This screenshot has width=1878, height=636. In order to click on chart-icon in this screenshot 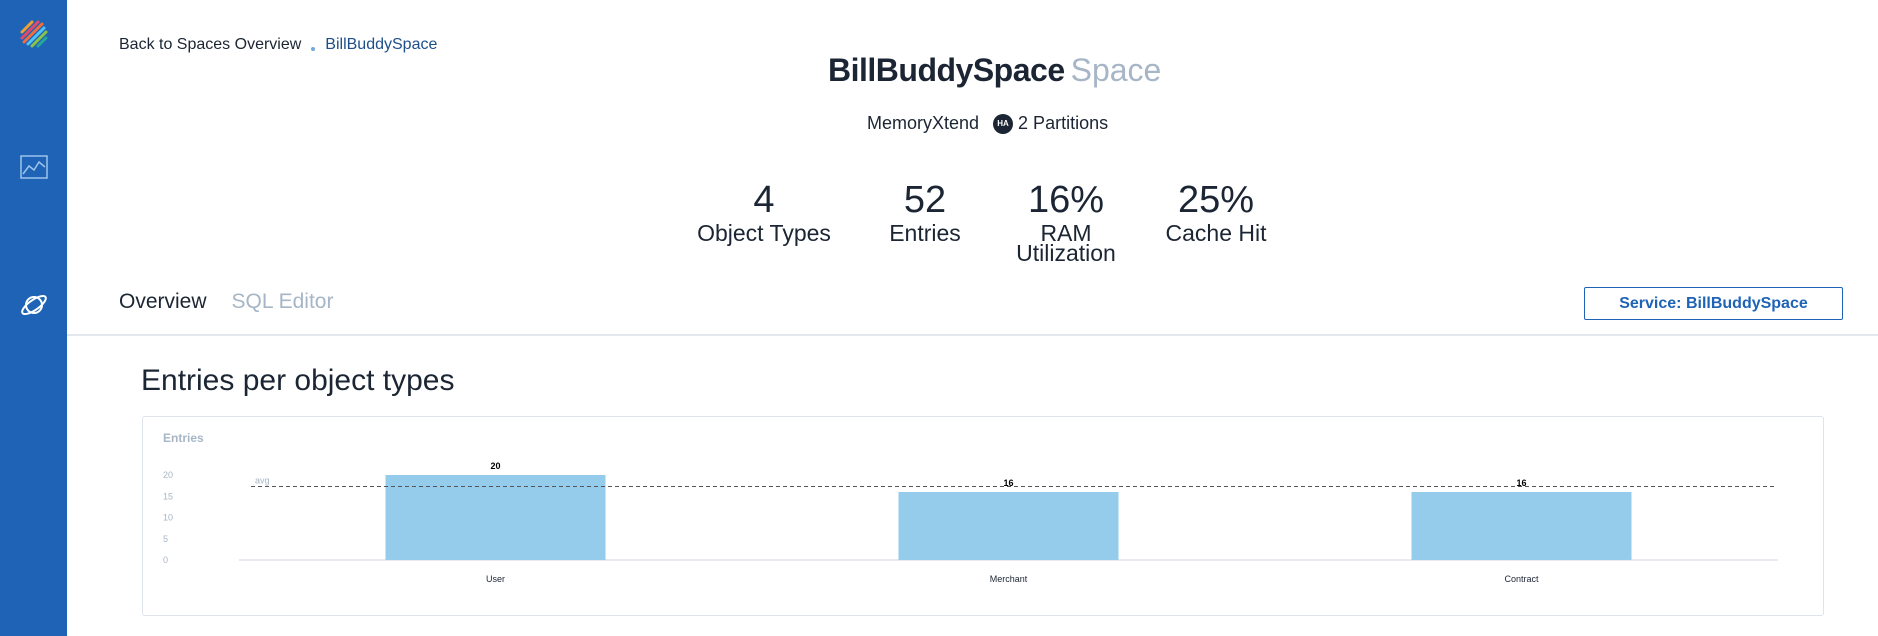, I will do `click(33, 167)`.